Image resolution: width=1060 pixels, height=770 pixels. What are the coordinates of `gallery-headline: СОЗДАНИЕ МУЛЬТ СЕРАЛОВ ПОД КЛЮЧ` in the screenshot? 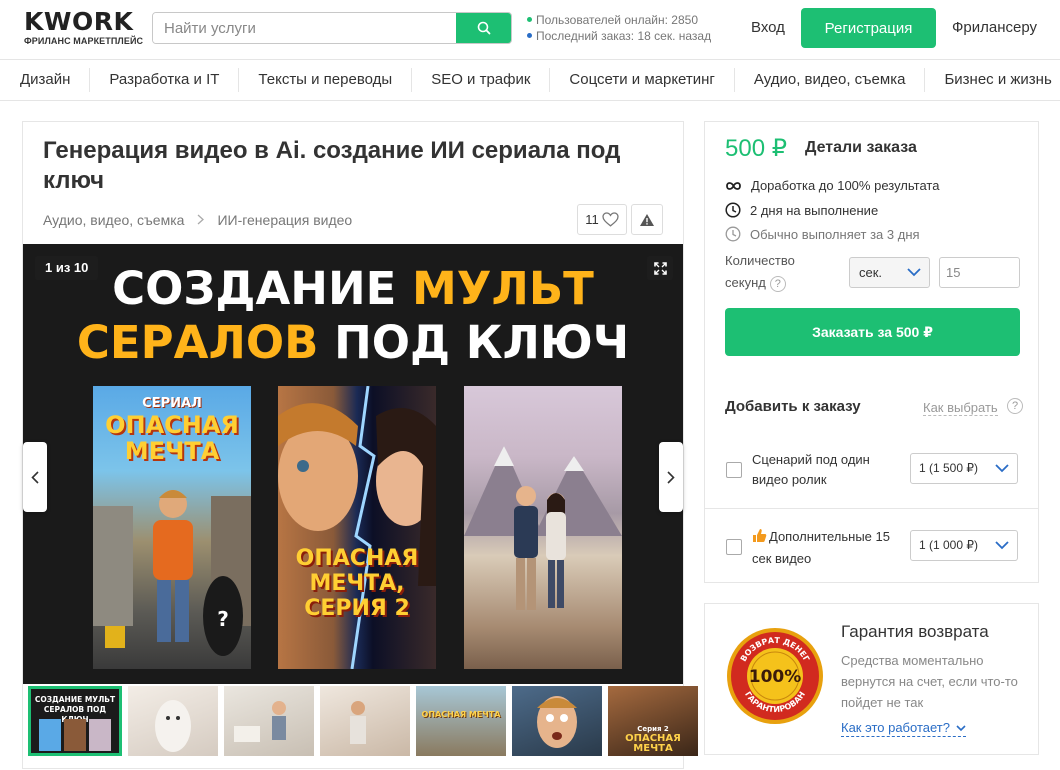 It's located at (353, 316).